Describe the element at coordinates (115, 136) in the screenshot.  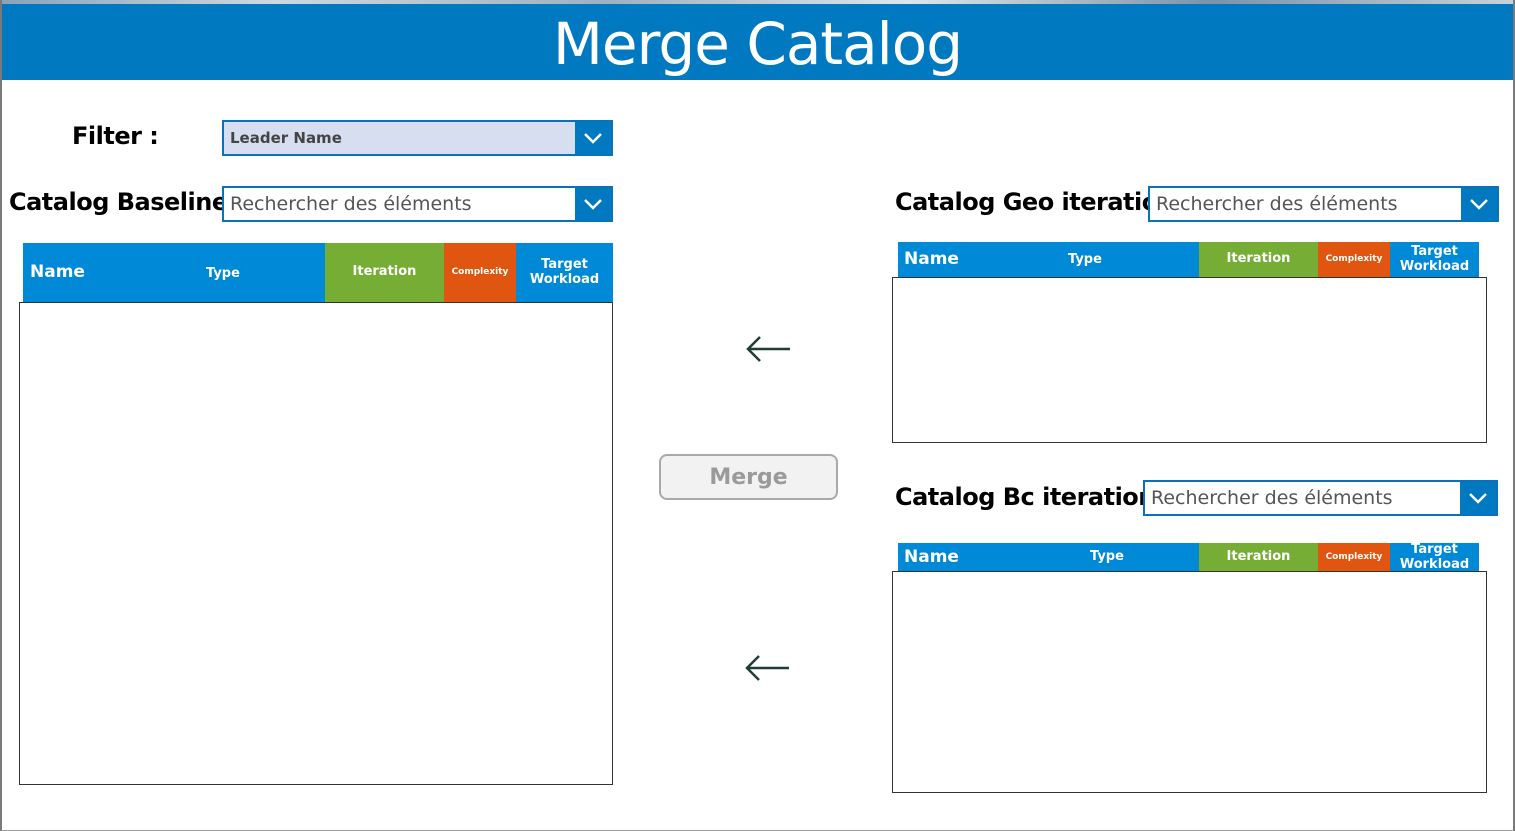
I see `filter-label: Filter :` at that location.